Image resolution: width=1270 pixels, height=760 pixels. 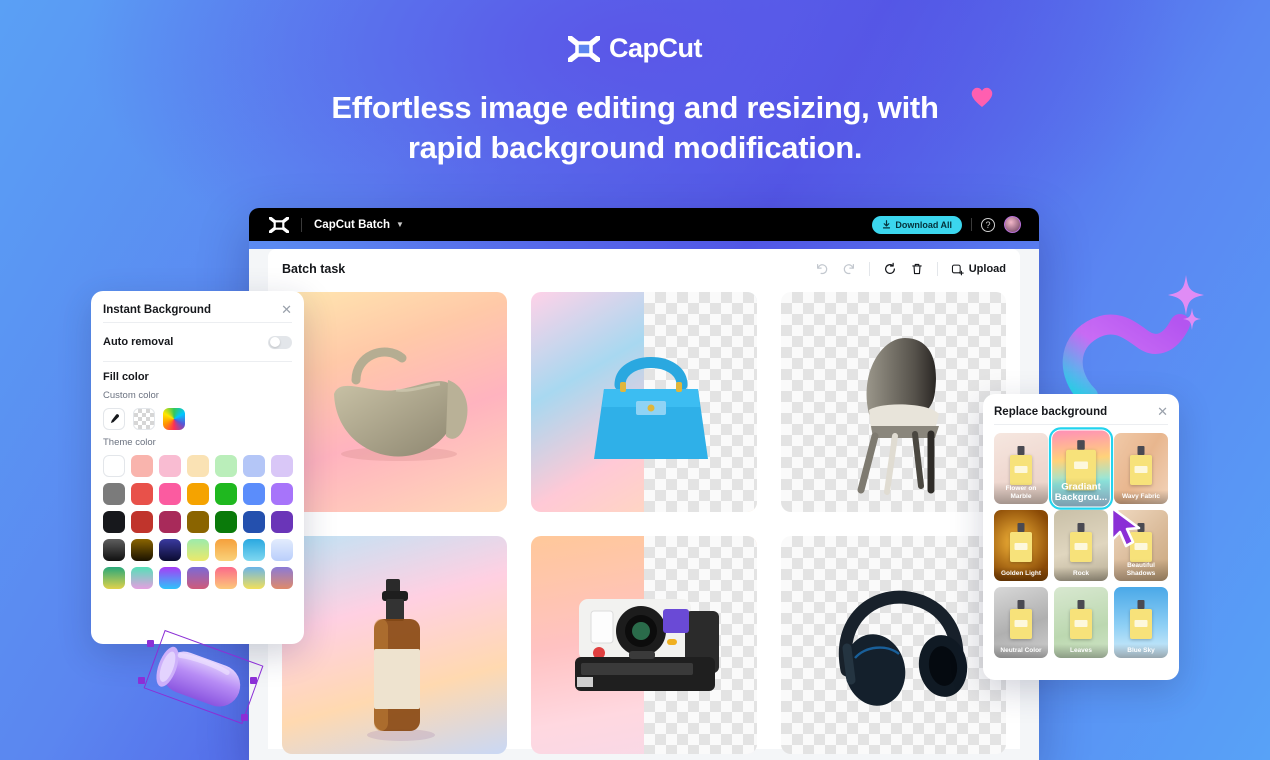 I want to click on custom-color-label: Custom color, so click(x=131, y=395).